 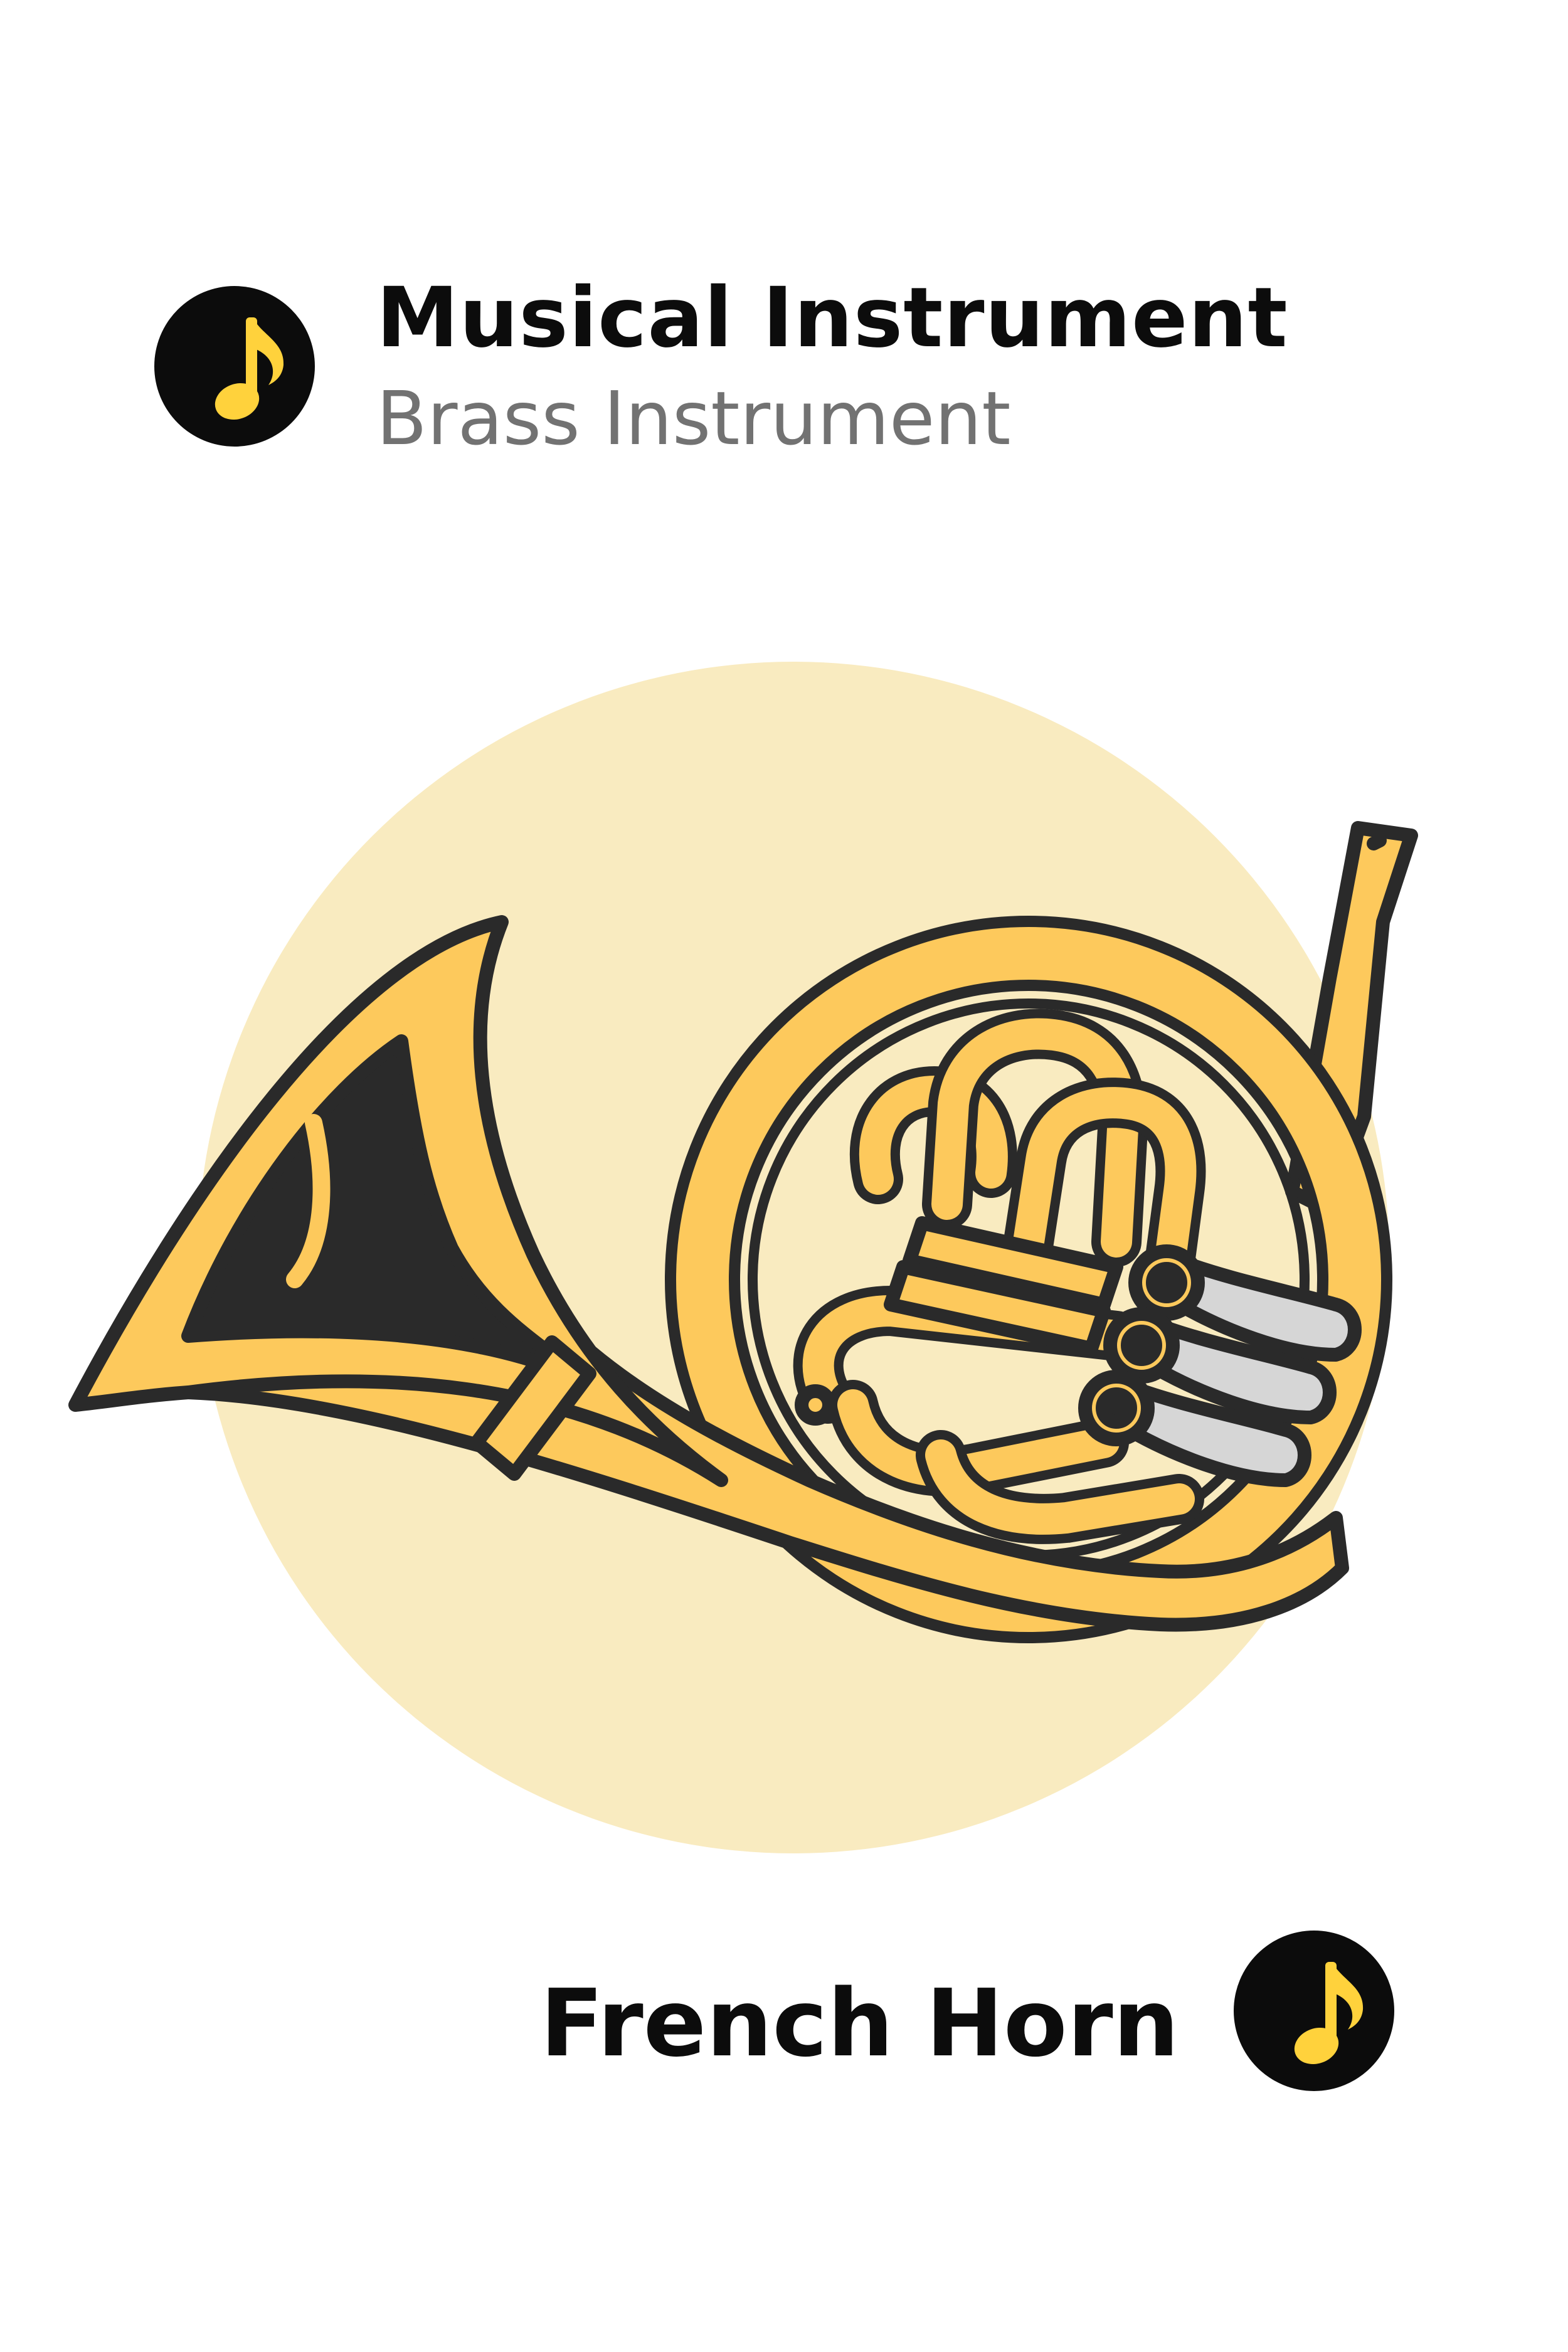 I want to click on music-badge-bottom, so click(x=1314, y=2011).